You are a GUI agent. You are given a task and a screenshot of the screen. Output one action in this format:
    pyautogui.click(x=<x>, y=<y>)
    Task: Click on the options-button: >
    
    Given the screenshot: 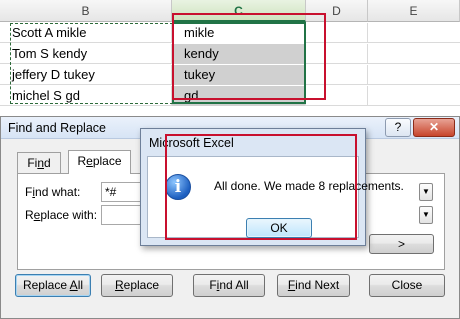 What is the action you would take?
    pyautogui.click(x=401, y=244)
    